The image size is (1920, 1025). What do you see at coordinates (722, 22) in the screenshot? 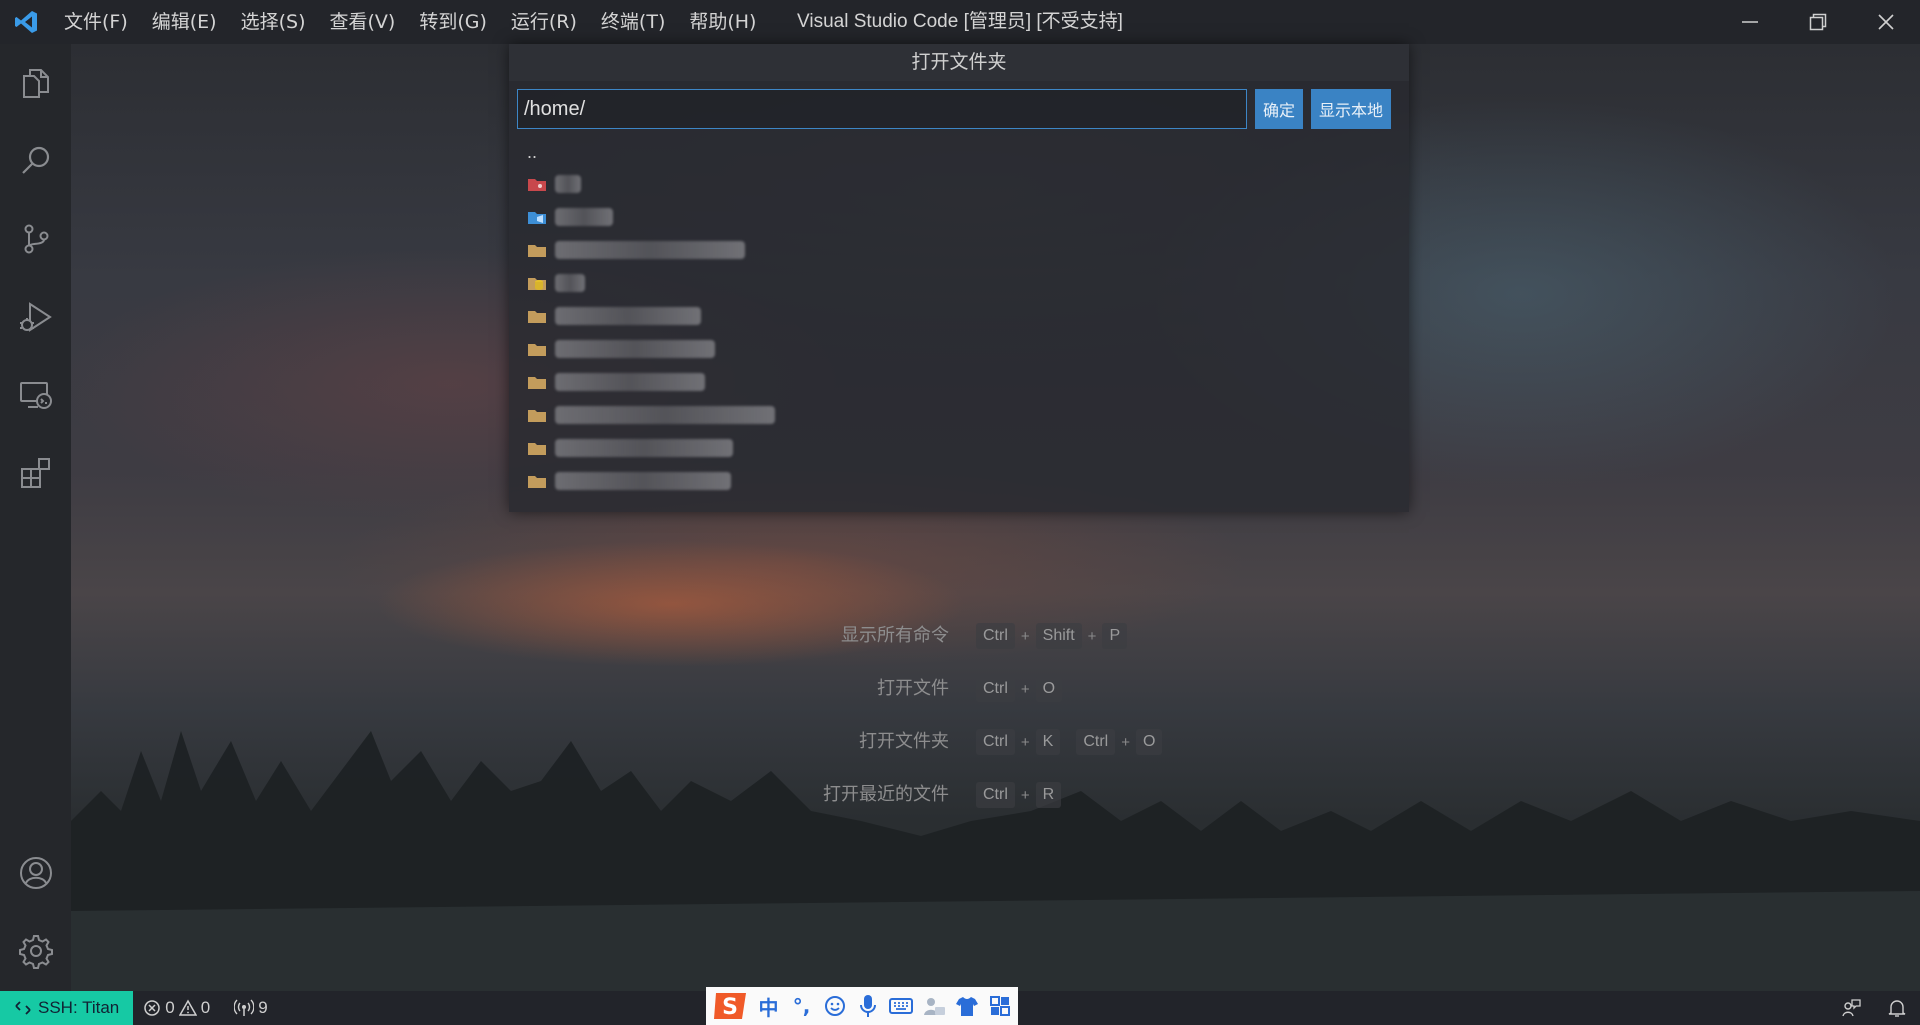
I see `menu-help: 帮助(H)` at bounding box center [722, 22].